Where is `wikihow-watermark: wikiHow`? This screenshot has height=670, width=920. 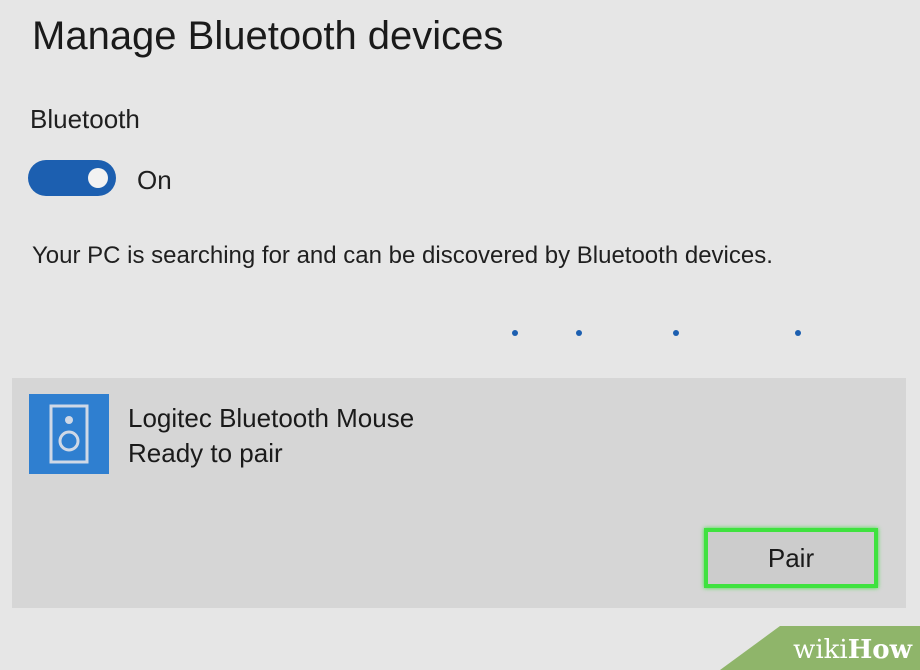 wikihow-watermark: wikiHow is located at coordinates (820, 648).